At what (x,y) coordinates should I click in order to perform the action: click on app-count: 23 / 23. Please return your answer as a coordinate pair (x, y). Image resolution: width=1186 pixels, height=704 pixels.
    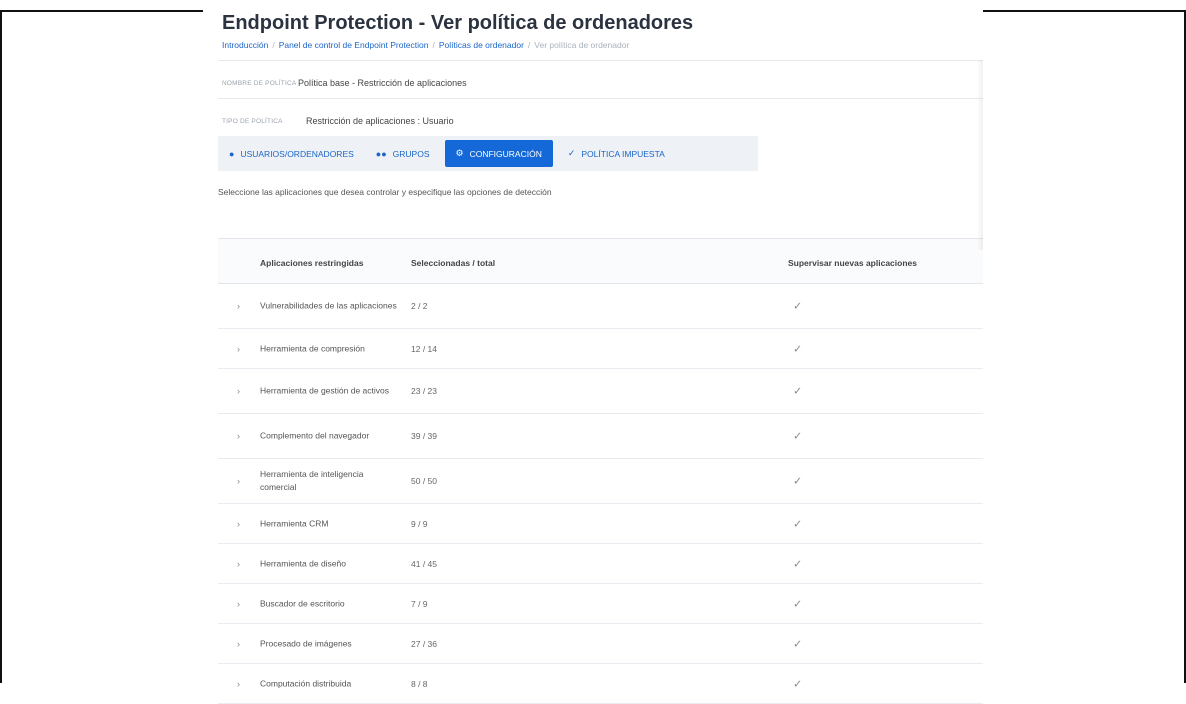
    Looking at the image, I should click on (424, 391).